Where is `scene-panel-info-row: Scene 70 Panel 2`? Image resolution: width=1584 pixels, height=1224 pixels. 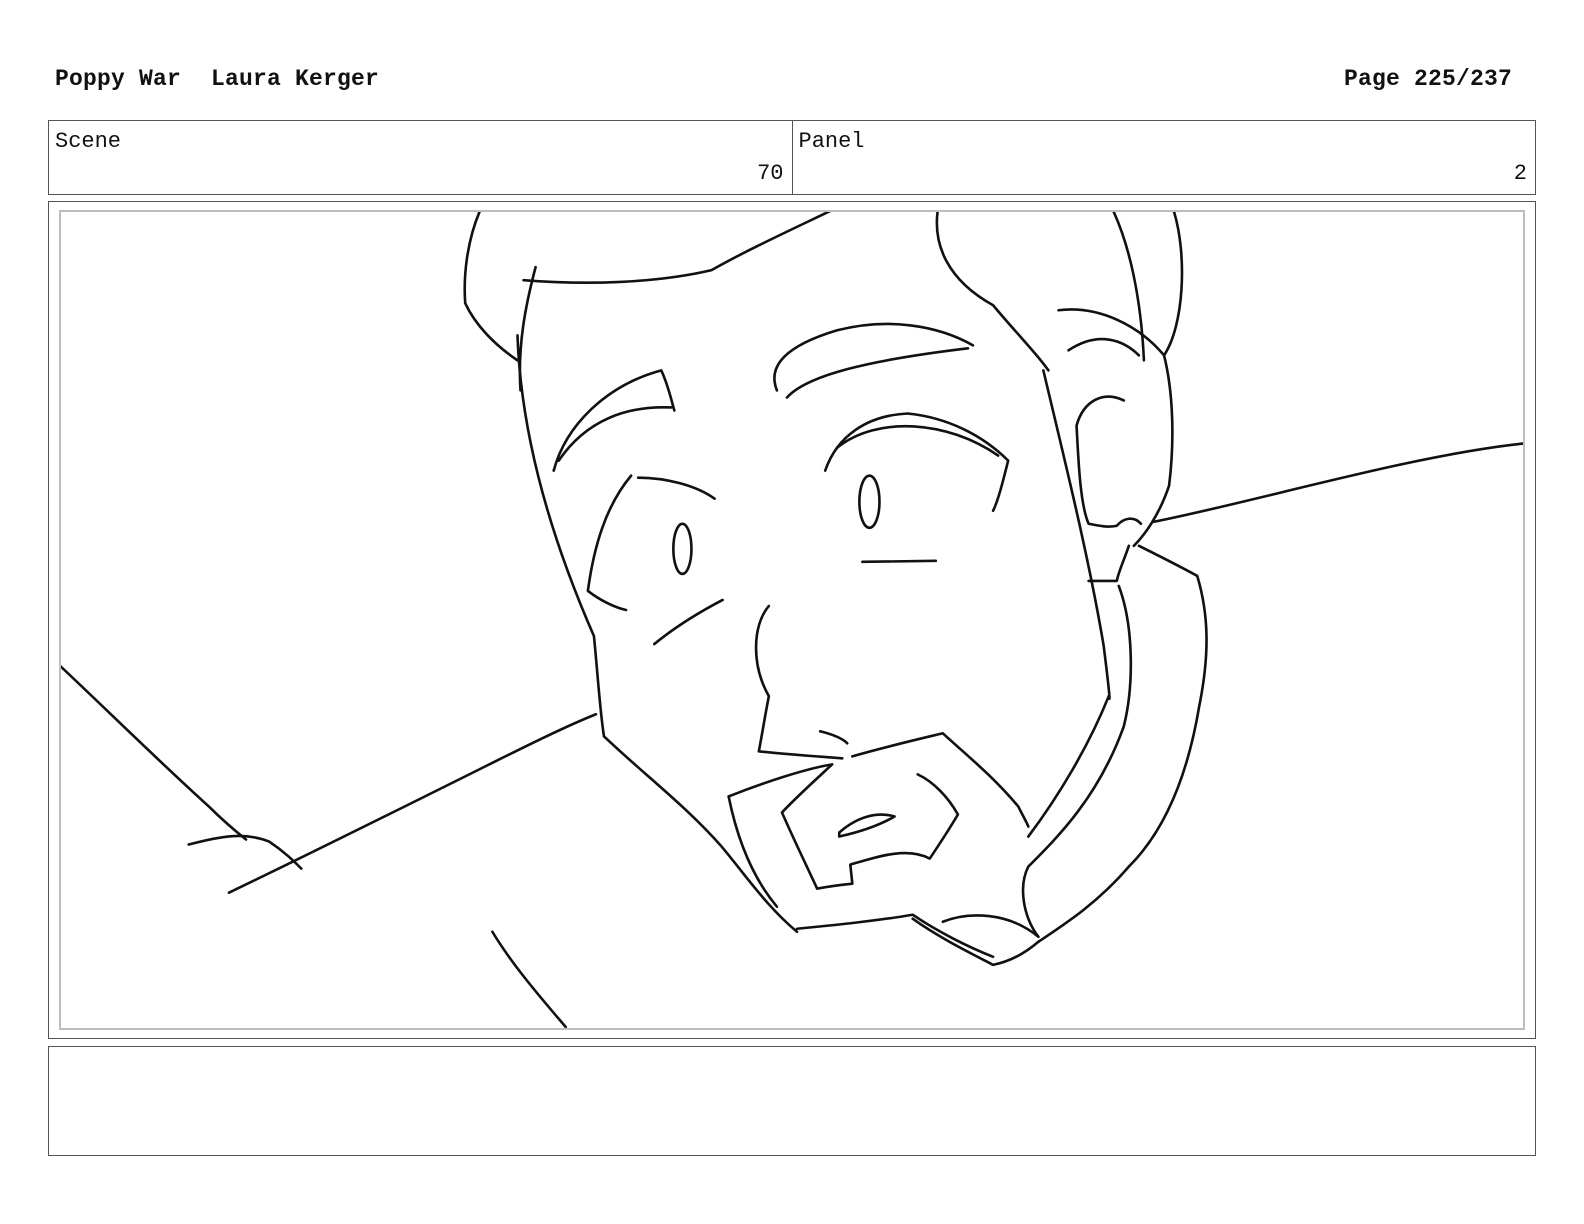
scene-panel-info-row: Scene 70 Panel 2 is located at coordinates (792, 157).